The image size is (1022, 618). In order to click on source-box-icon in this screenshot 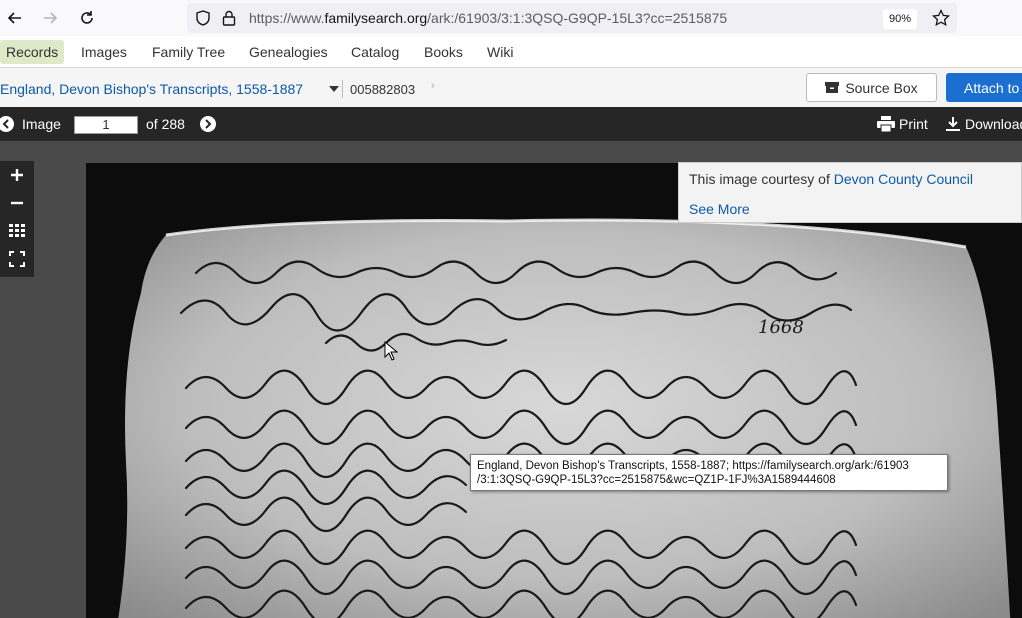, I will do `click(832, 87)`.